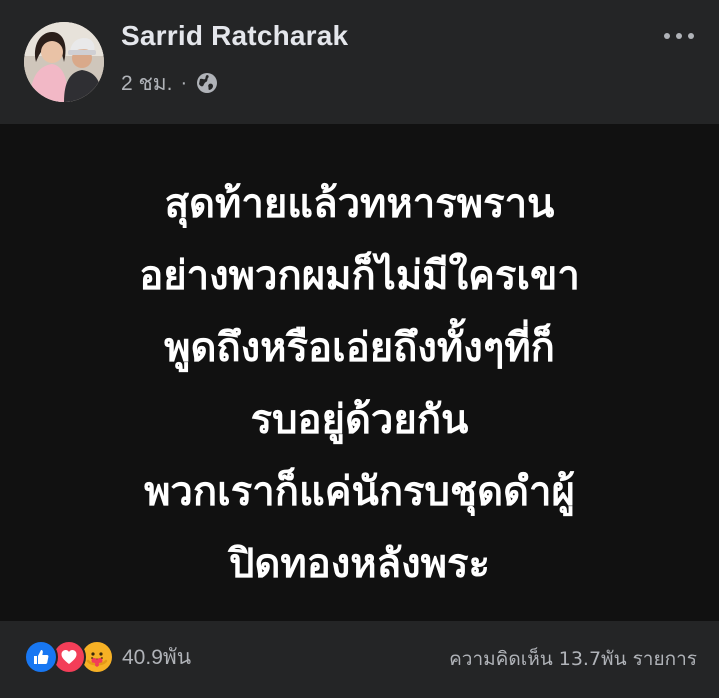 This screenshot has height=698, width=719. I want to click on reactions-summary: 40.9พัน, so click(107, 657).